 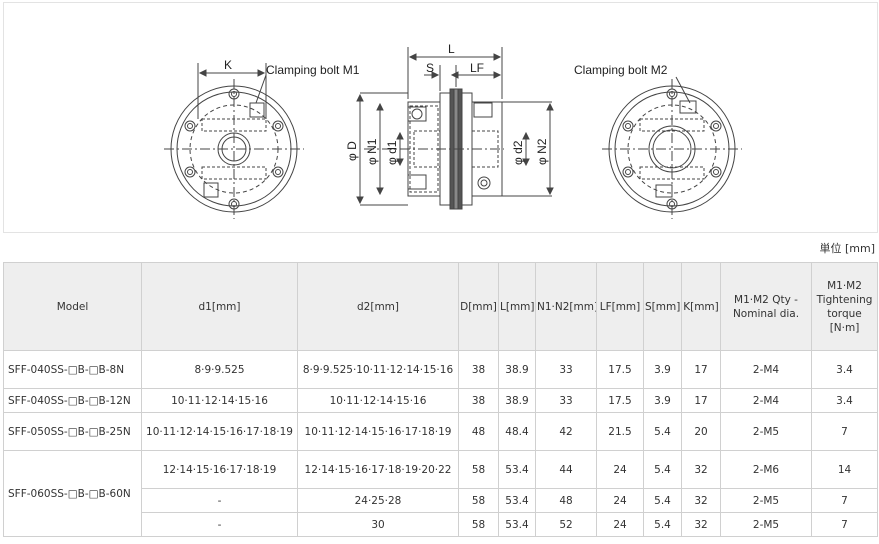 What do you see at coordinates (352, 151) in the screenshot?
I see `label-phi-d: φ D` at bounding box center [352, 151].